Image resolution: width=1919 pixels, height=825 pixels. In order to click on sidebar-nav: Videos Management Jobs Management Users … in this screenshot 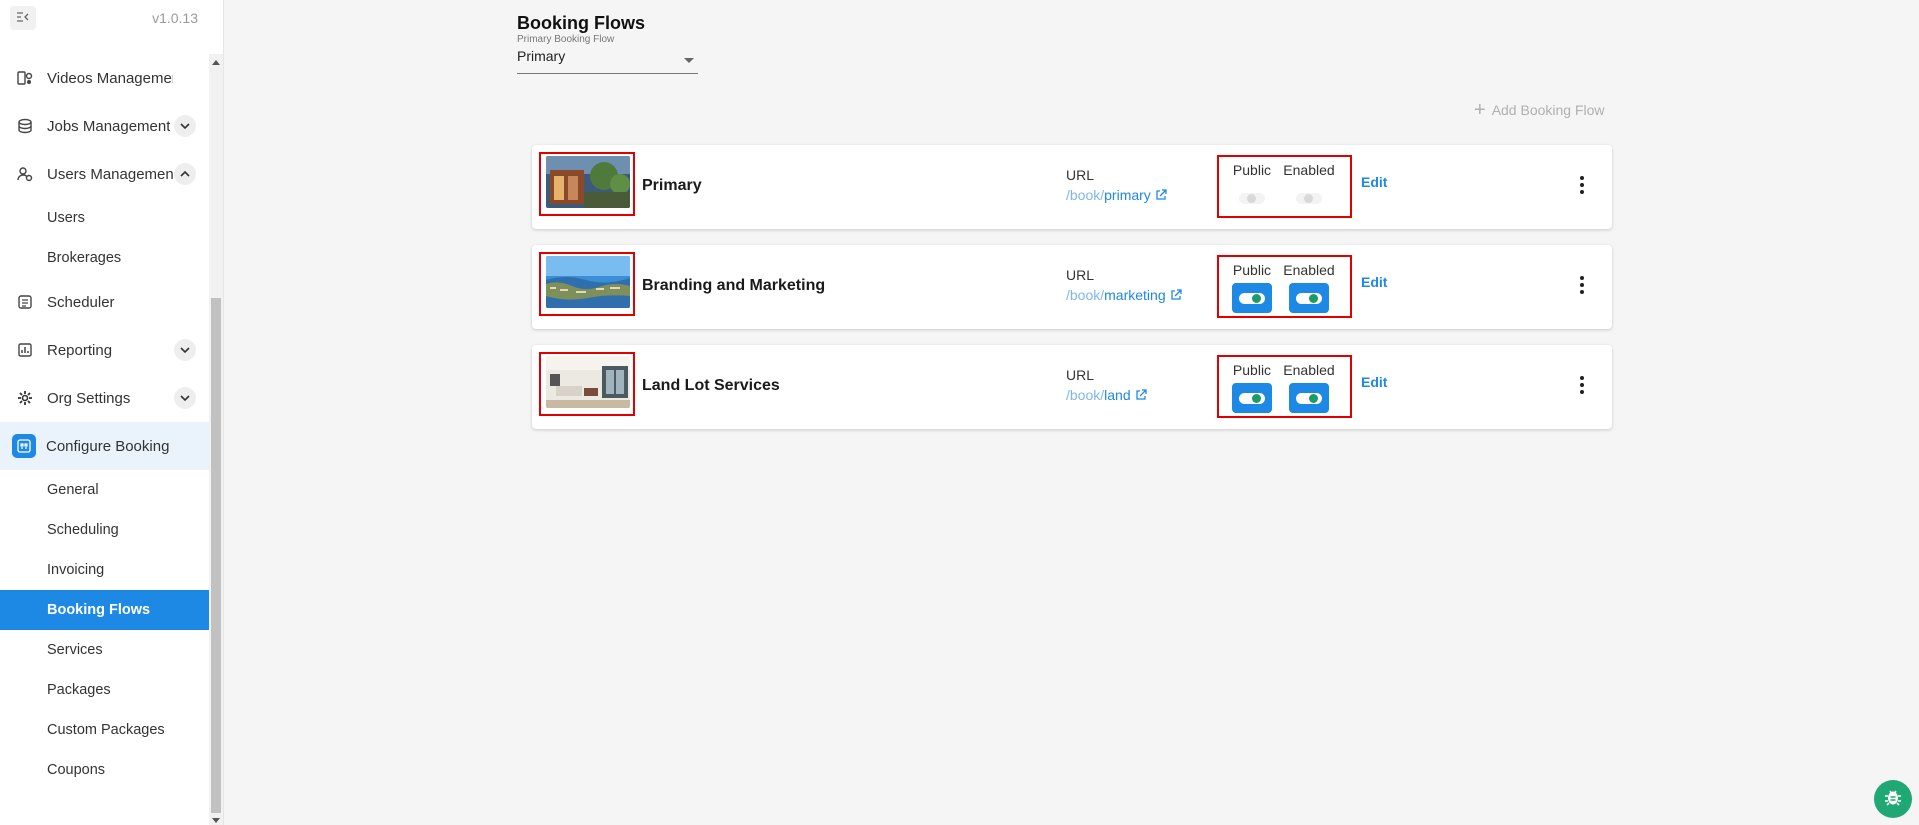, I will do `click(105, 422)`.